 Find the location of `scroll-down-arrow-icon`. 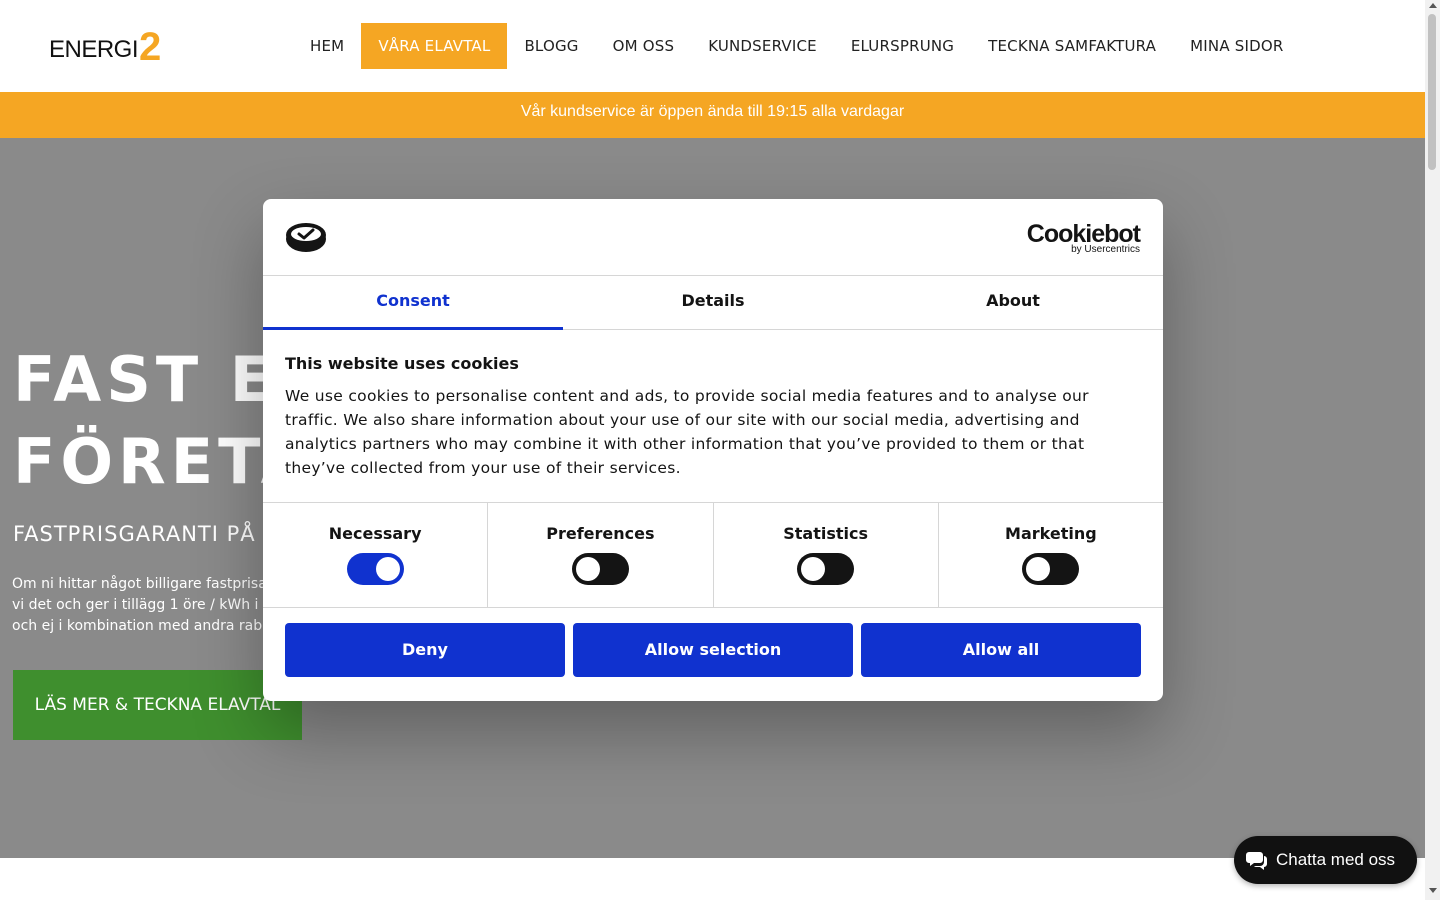

scroll-down-arrow-icon is located at coordinates (1432, 890).